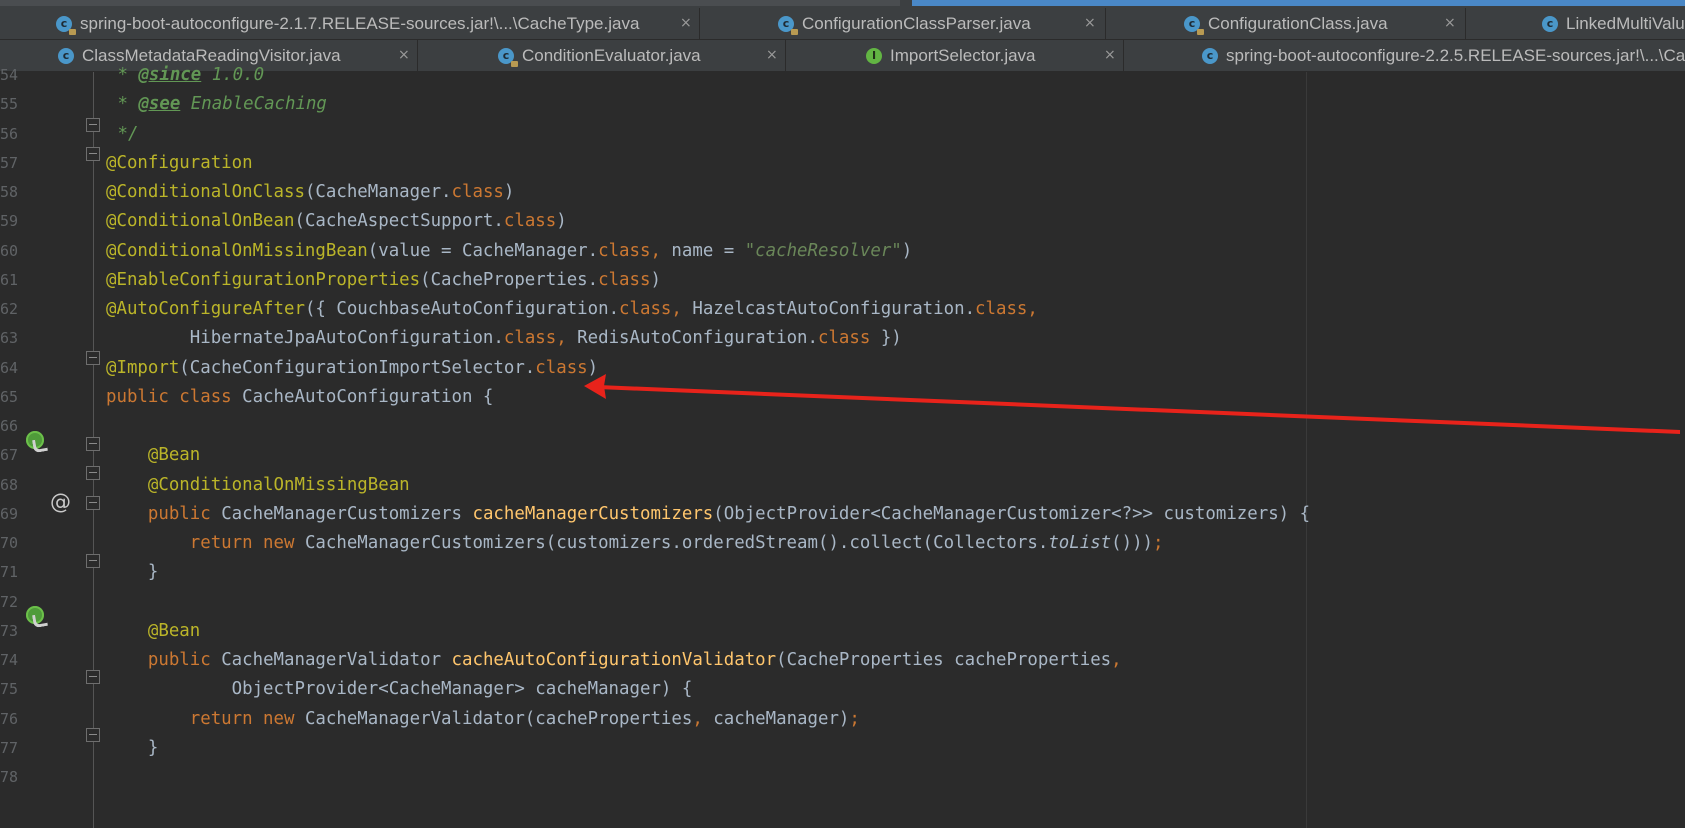  Describe the element at coordinates (955, 55) in the screenshot. I see `tab-importselector: I ImportSelector.java ×` at that location.